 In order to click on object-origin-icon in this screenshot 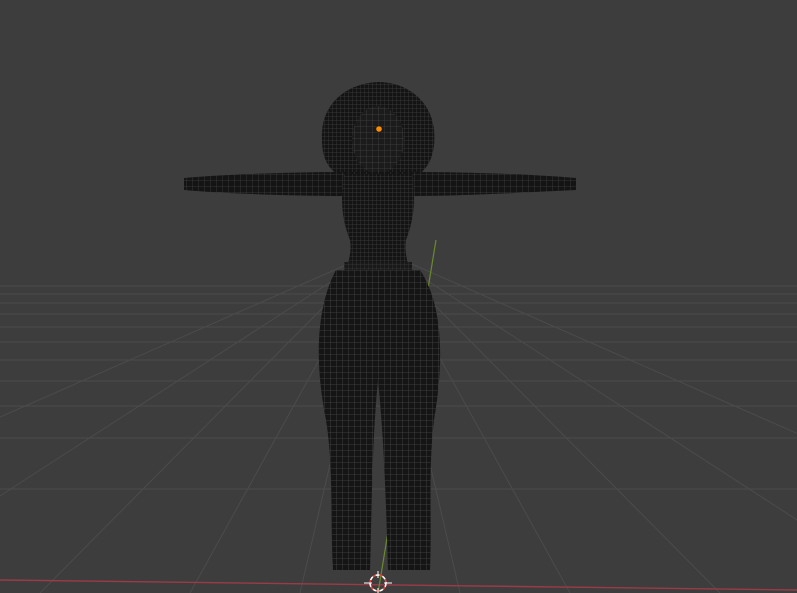, I will do `click(379, 129)`.